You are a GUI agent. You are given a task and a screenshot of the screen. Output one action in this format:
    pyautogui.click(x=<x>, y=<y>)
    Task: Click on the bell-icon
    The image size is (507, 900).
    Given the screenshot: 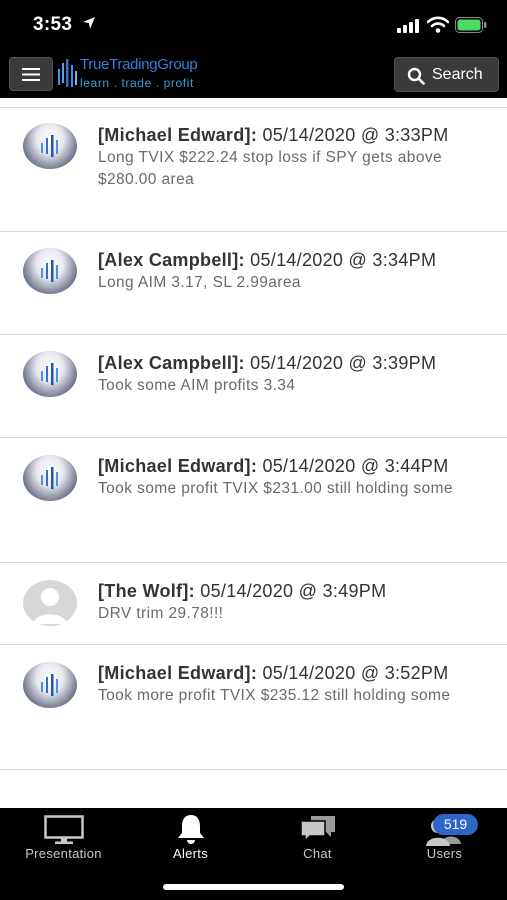 What is the action you would take?
    pyautogui.click(x=191, y=829)
    